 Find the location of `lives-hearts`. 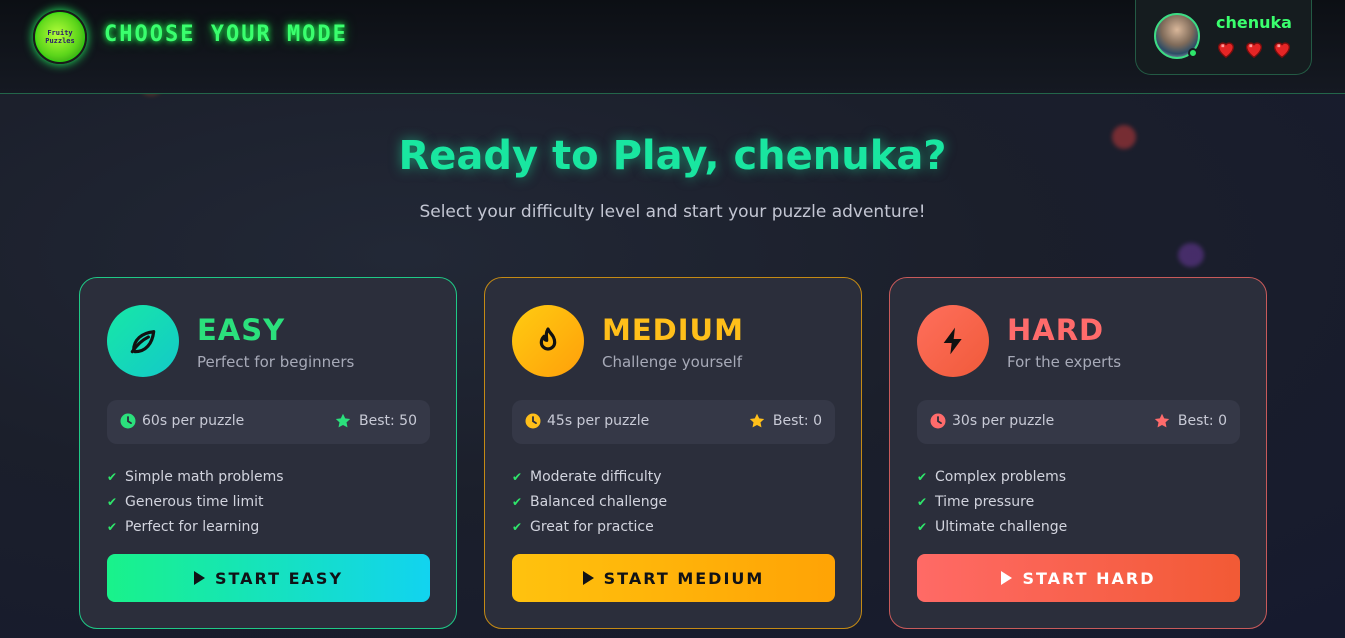

lives-hearts is located at coordinates (1254, 49).